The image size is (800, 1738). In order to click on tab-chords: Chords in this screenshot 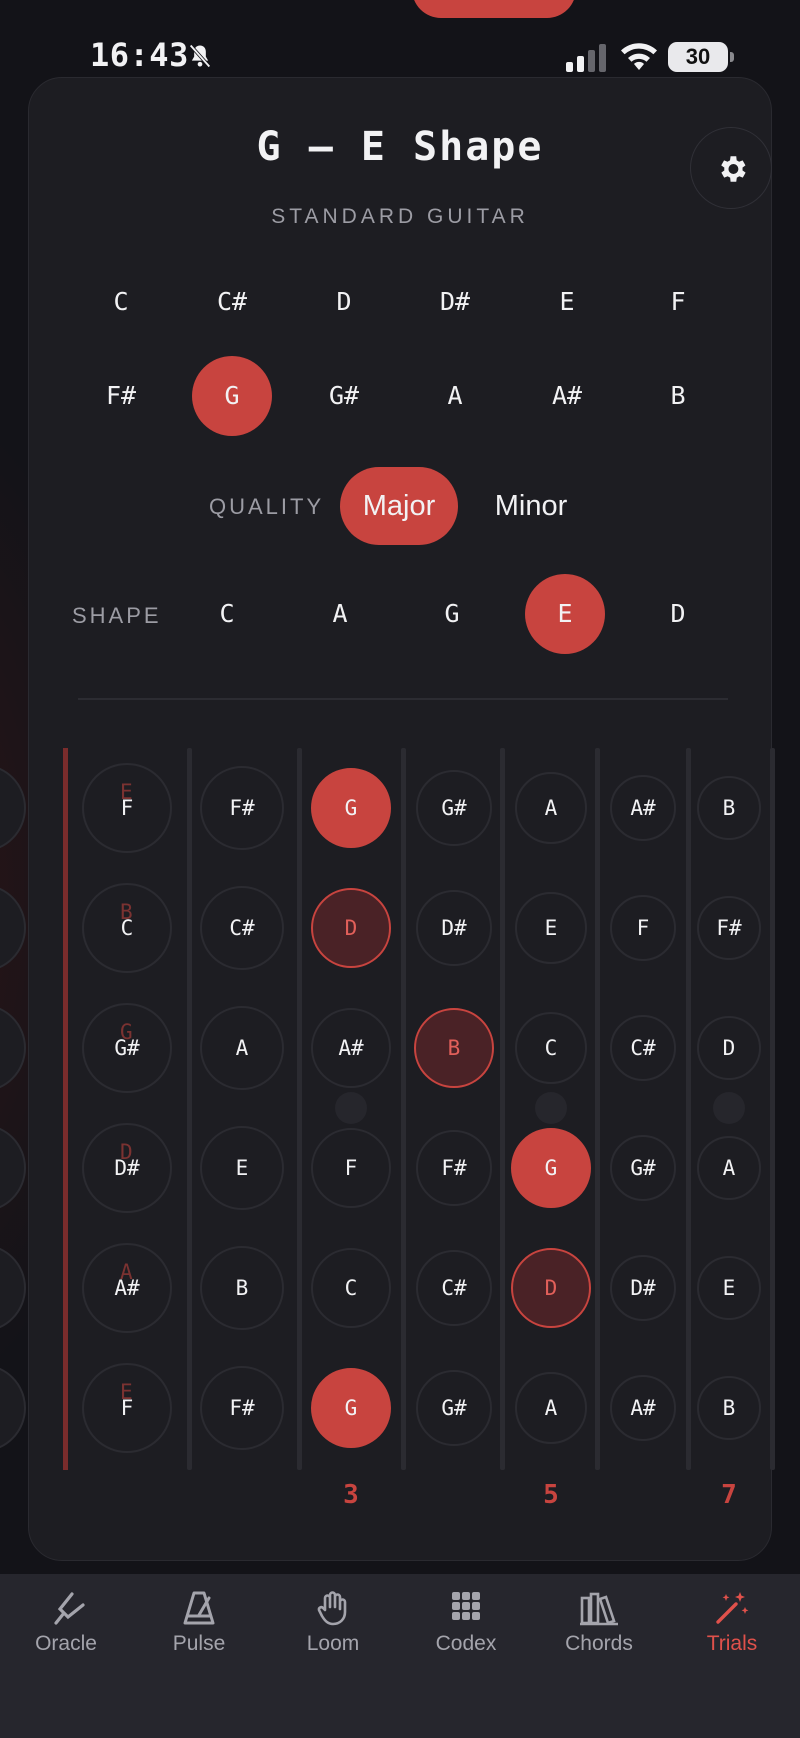, I will do `click(599, 1623)`.